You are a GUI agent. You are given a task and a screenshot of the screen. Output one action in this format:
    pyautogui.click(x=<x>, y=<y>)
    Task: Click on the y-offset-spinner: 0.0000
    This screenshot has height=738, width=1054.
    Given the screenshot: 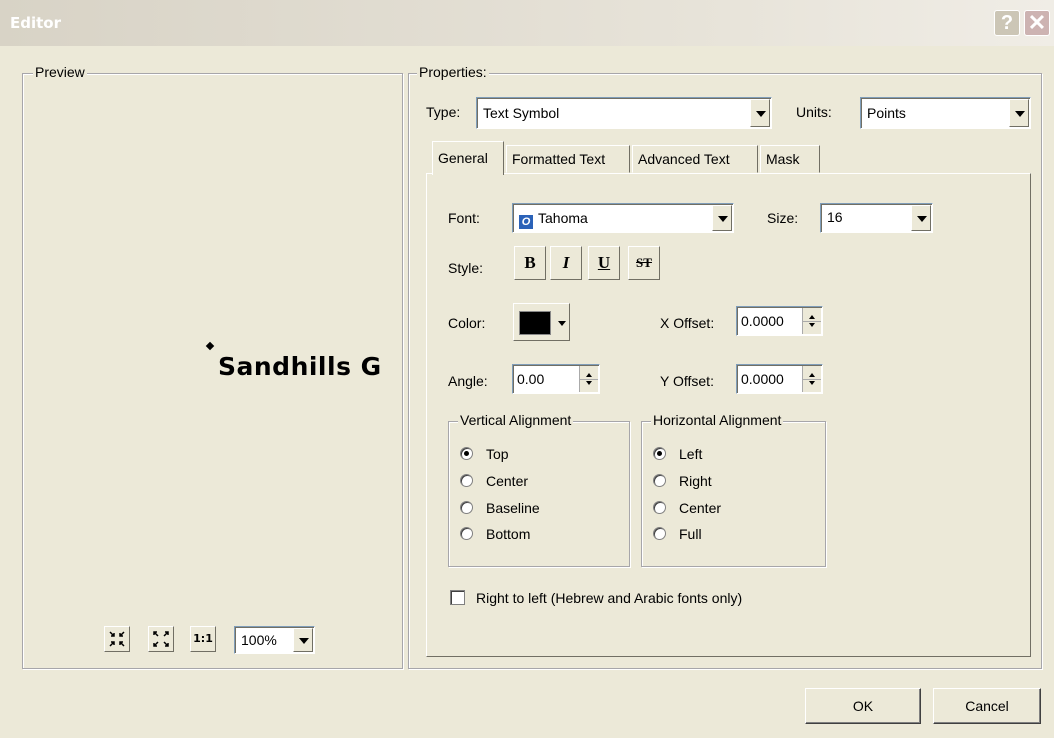 What is the action you would take?
    pyautogui.click(x=779, y=379)
    